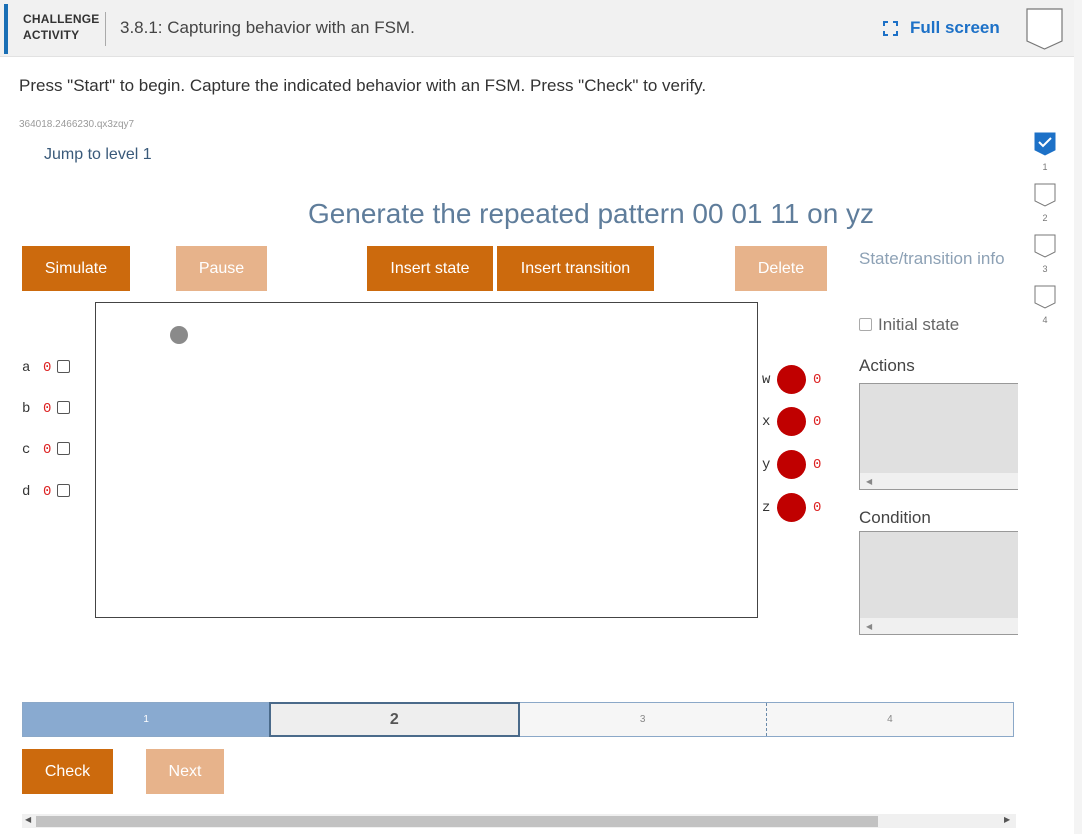  Describe the element at coordinates (919, 324) in the screenshot. I see `initial-state-label: Initial state` at that location.